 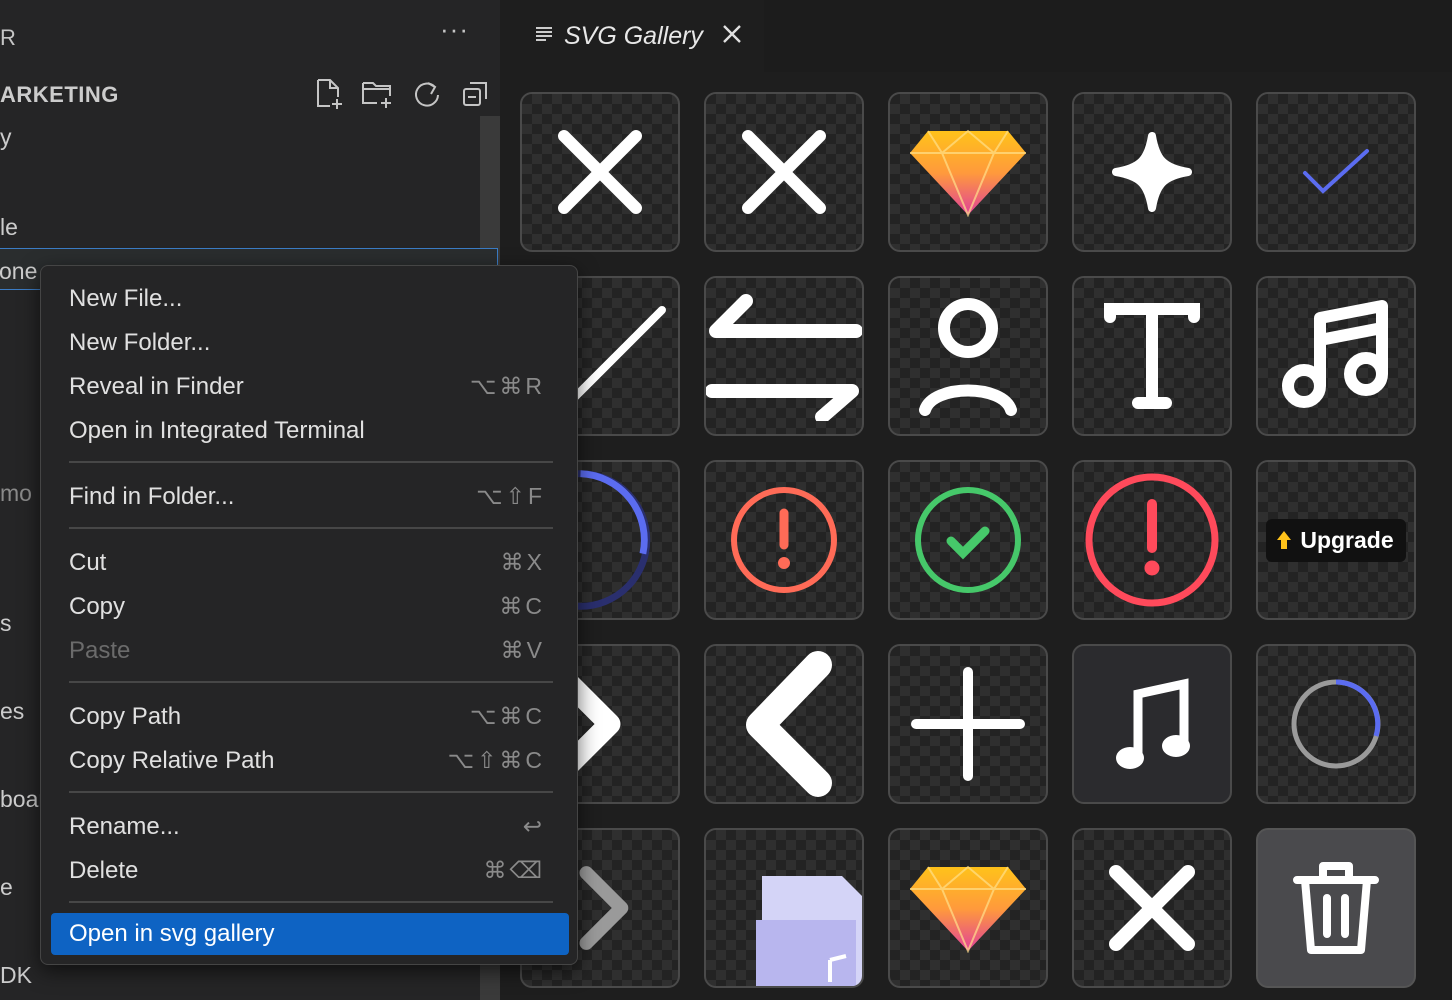 What do you see at coordinates (1152, 356) in the screenshot?
I see `text-icon` at bounding box center [1152, 356].